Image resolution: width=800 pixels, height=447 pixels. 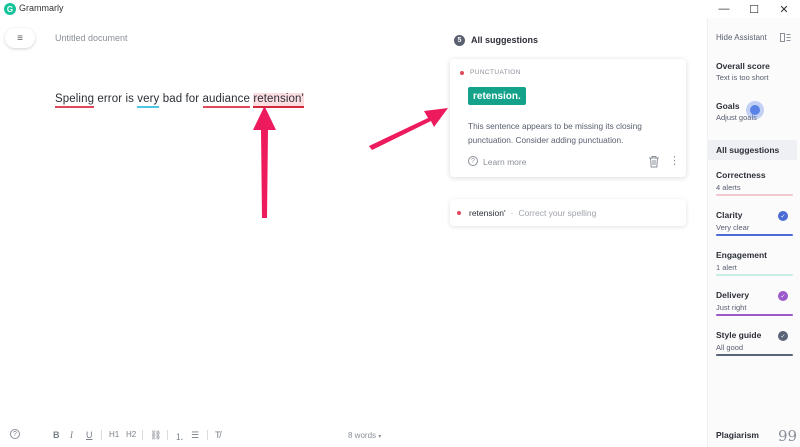 What do you see at coordinates (787, 436) in the screenshot?
I see `quote-icon: 99` at bounding box center [787, 436].